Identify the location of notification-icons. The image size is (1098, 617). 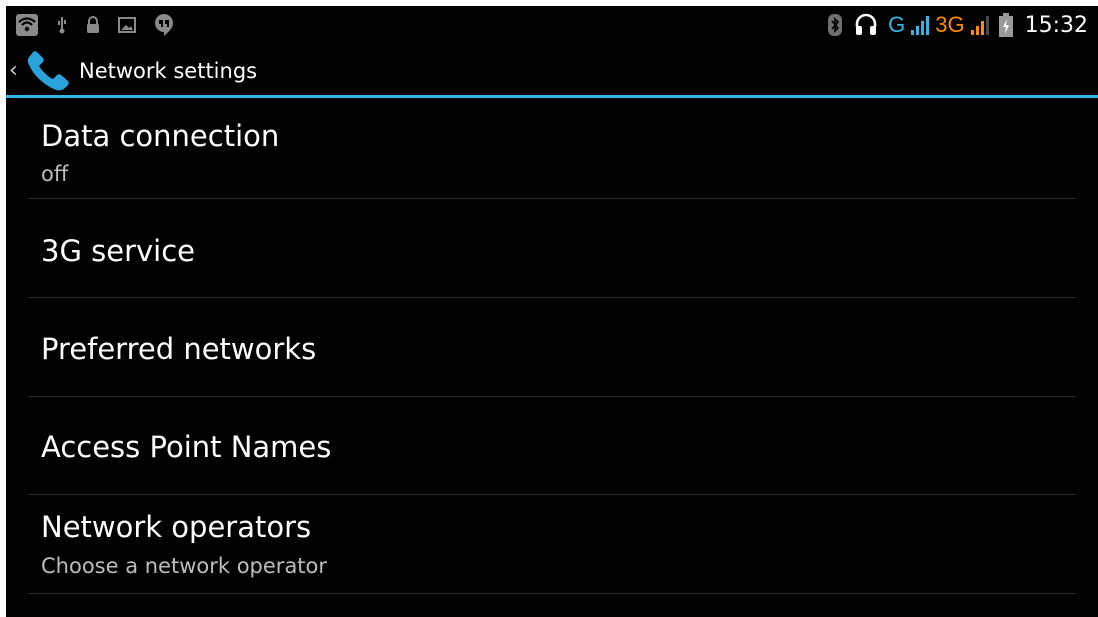
(95, 25).